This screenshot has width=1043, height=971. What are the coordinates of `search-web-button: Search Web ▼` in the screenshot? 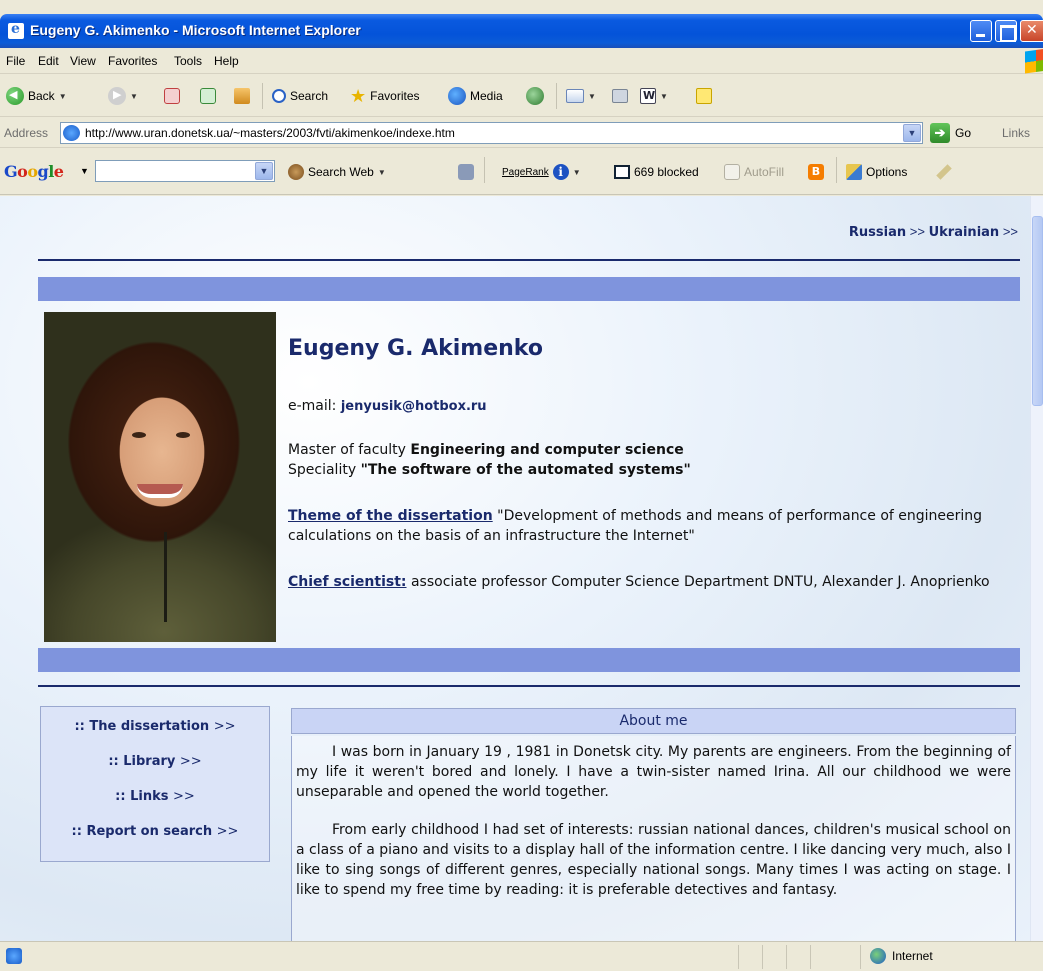 It's located at (337, 172).